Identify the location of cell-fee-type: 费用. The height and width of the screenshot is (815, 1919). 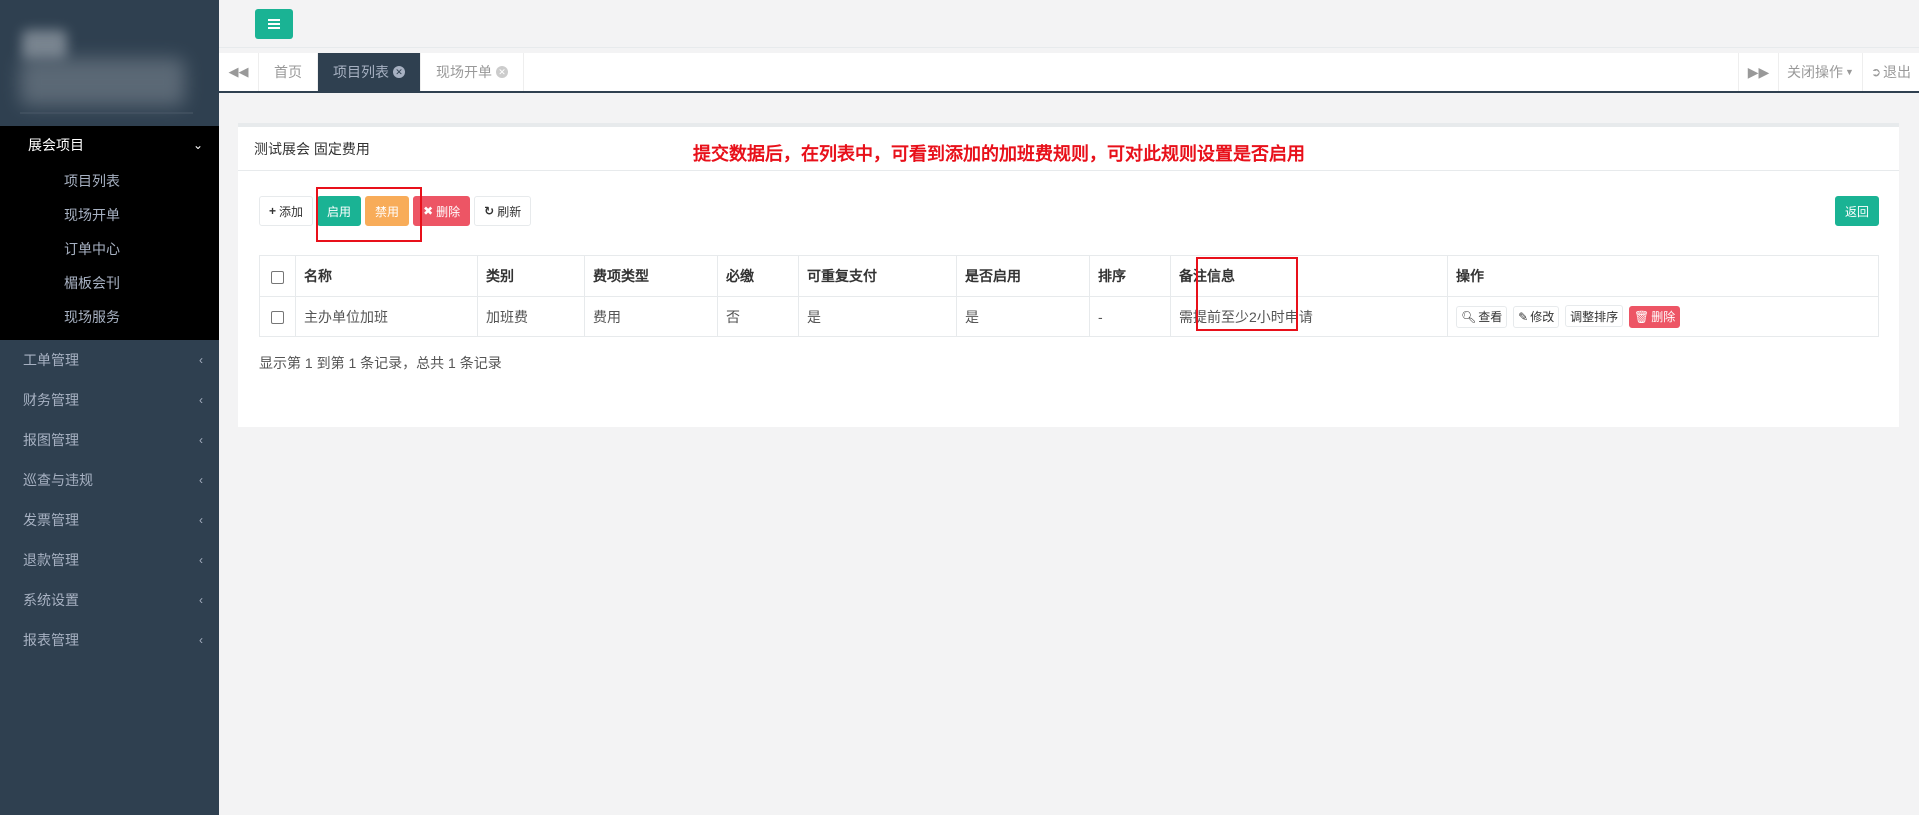
(651, 316).